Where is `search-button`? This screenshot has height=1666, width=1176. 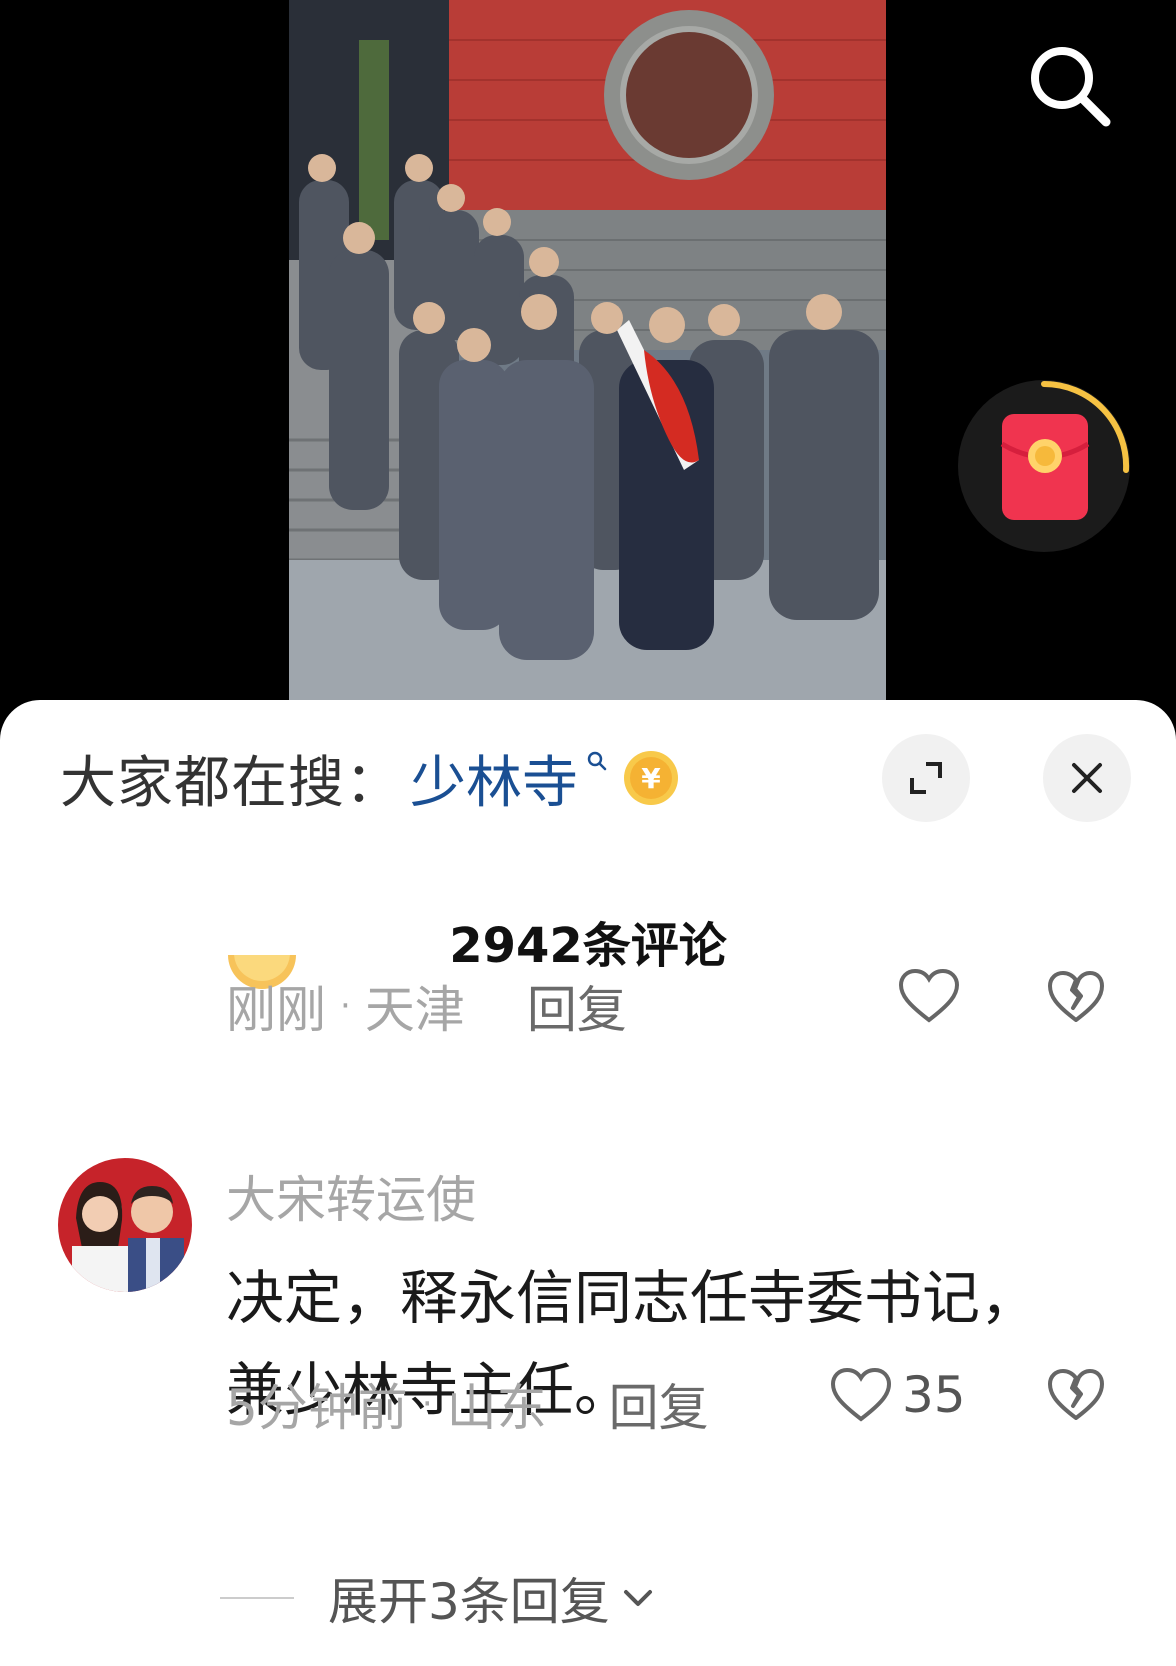
search-button is located at coordinates (1070, 90).